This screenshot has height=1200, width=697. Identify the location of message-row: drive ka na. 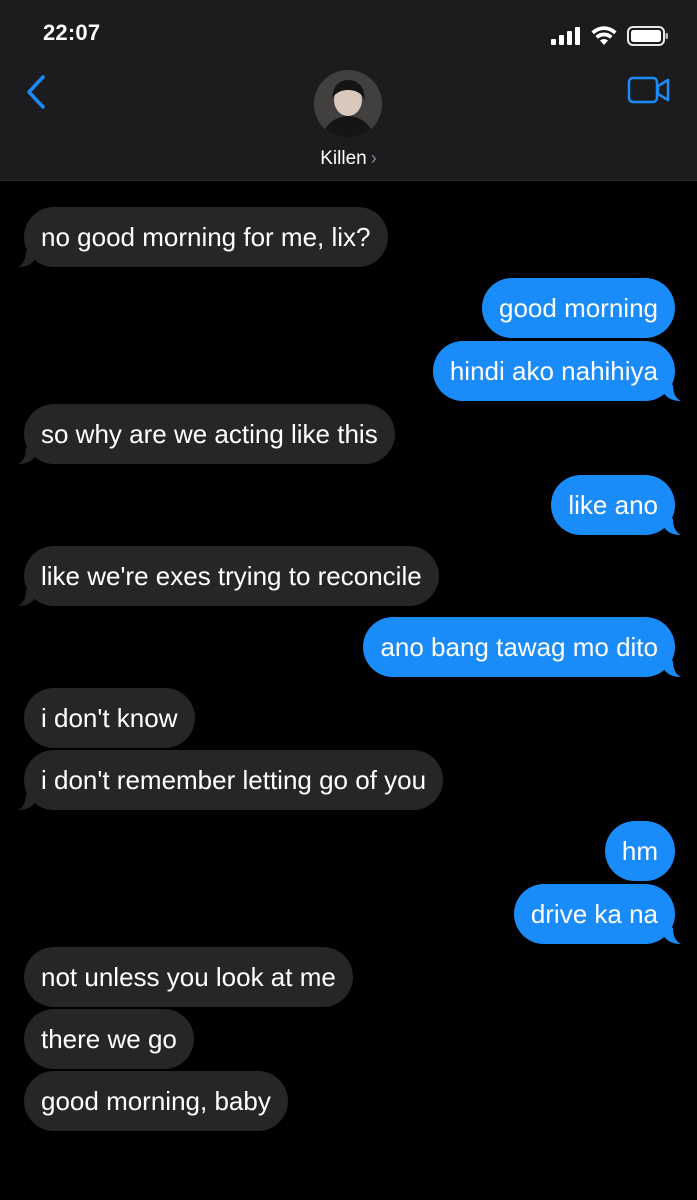
(348, 914).